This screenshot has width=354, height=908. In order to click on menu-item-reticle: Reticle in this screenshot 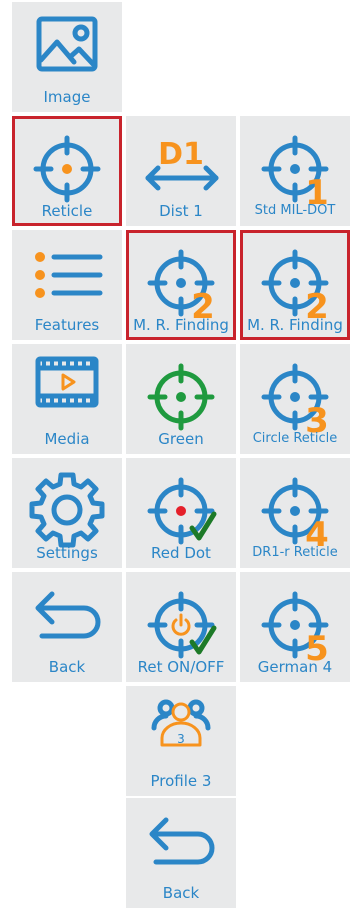, I will do `click(67, 171)`.